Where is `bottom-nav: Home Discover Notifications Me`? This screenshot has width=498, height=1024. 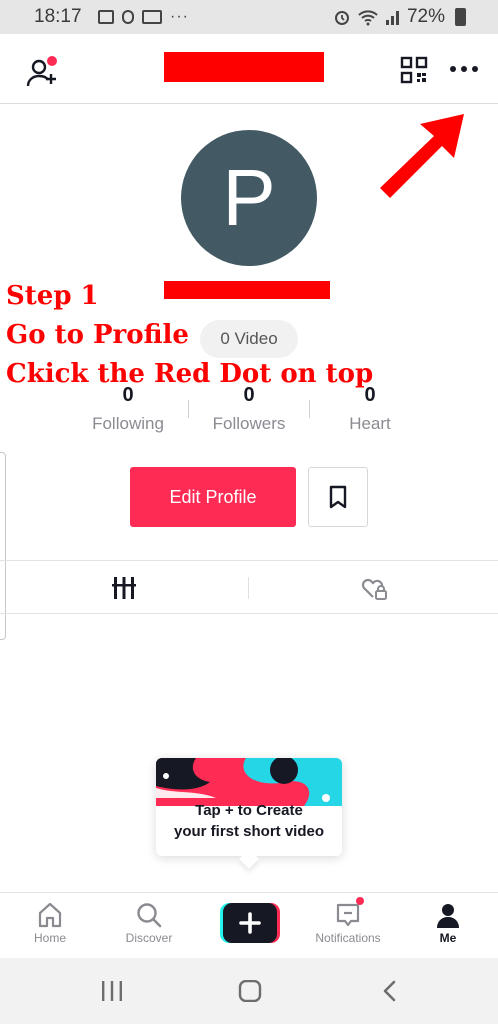 bottom-nav: Home Discover Notifications Me is located at coordinates (249, 925).